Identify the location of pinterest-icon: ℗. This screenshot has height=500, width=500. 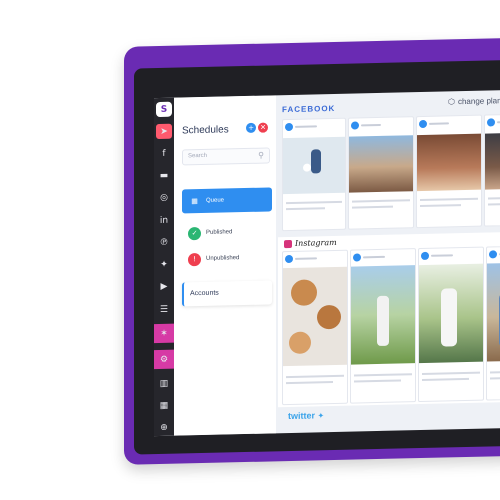
(164, 243).